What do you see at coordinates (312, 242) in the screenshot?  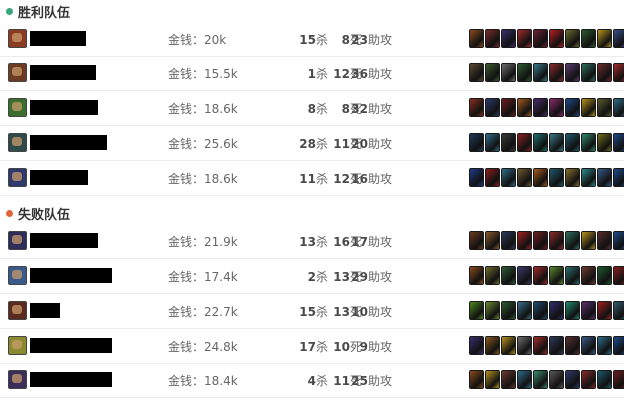 I see `player-row: 金钱：21.9k 13杀 16死 17助攻` at bounding box center [312, 242].